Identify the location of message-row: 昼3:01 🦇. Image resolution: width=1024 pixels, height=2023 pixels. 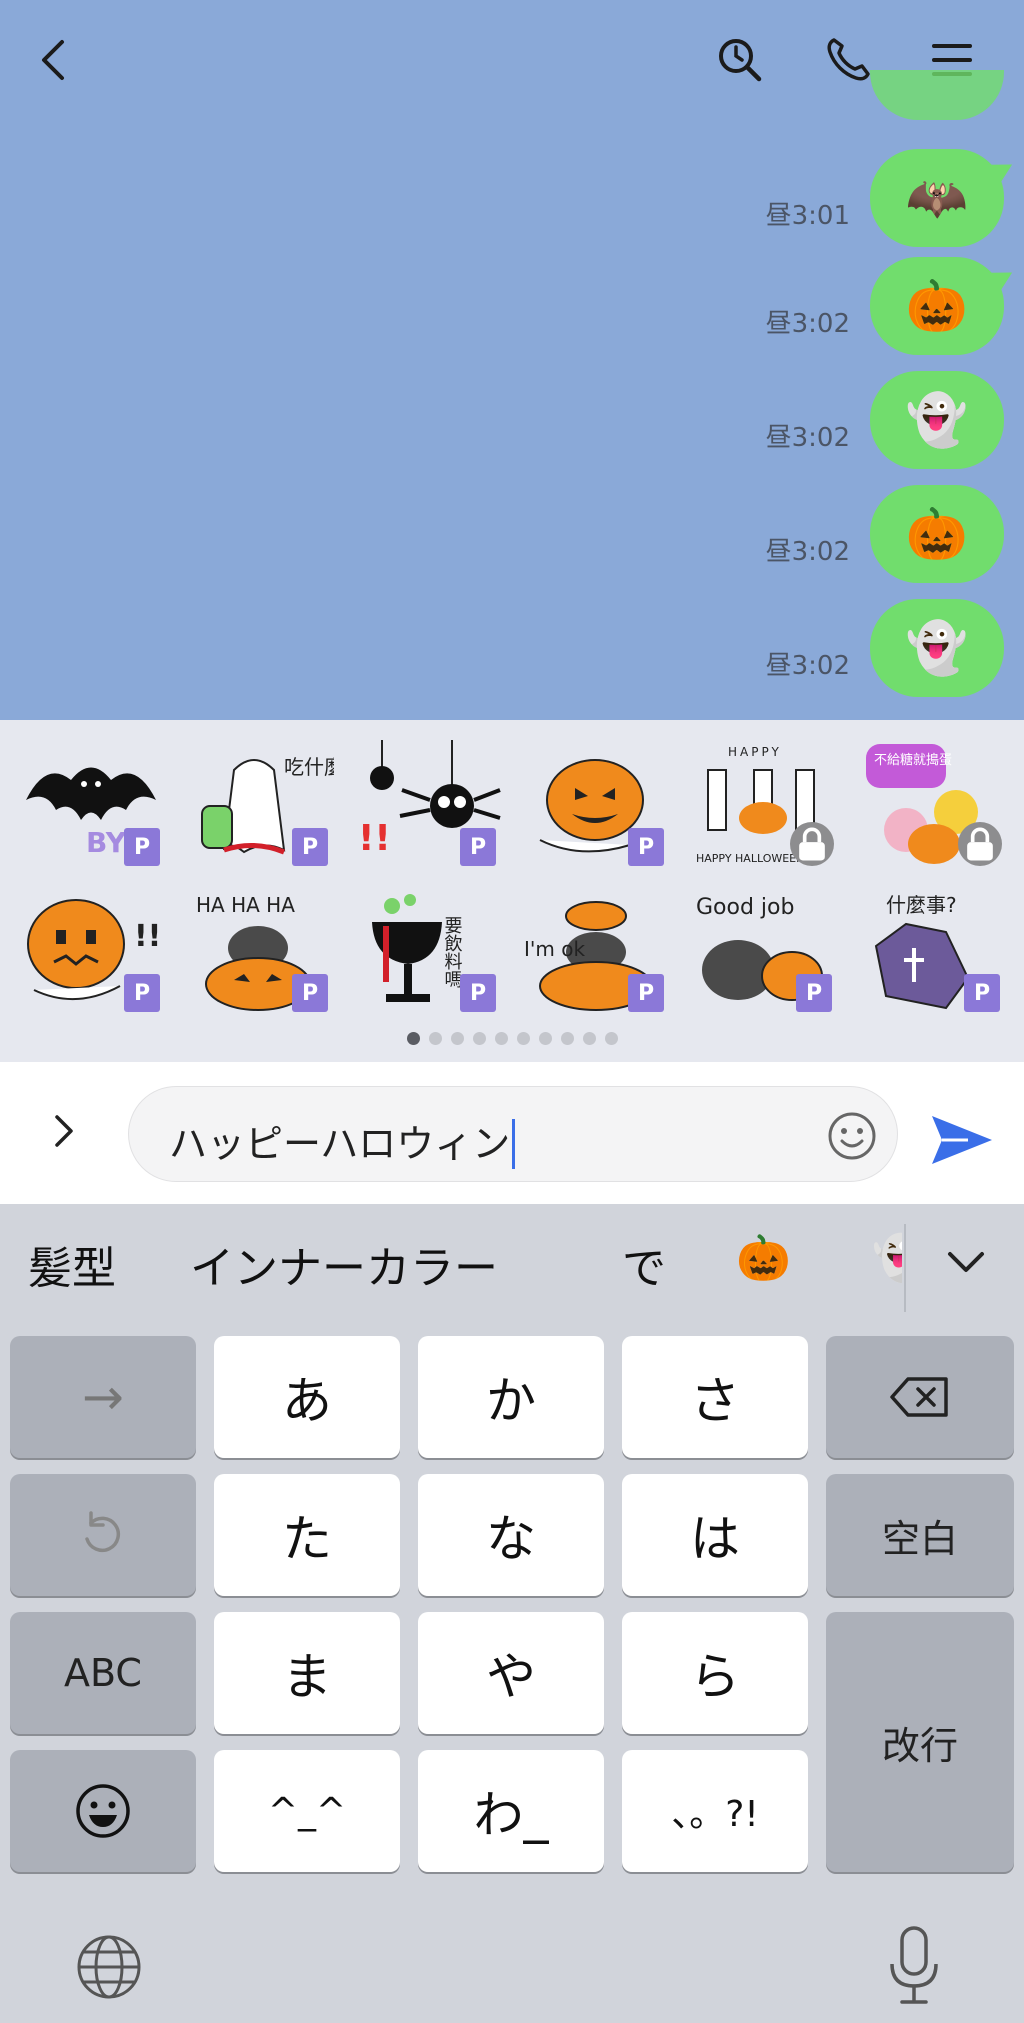
(885, 198).